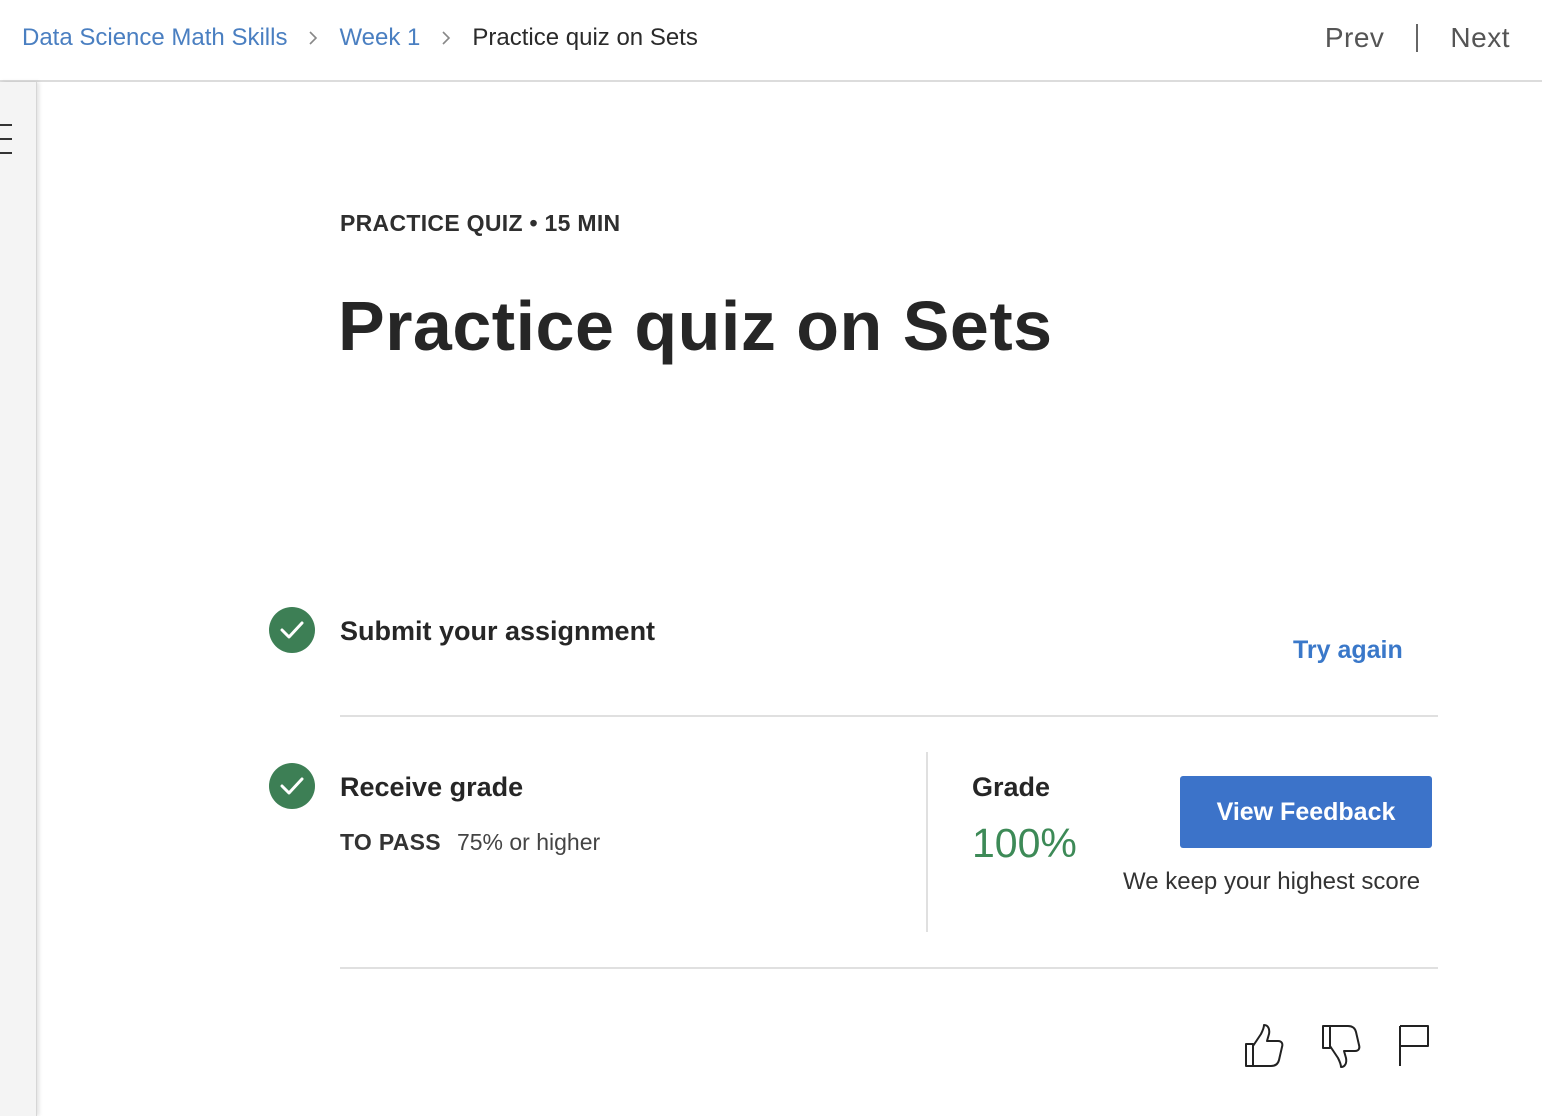  I want to click on vertical-divider, so click(927, 842).